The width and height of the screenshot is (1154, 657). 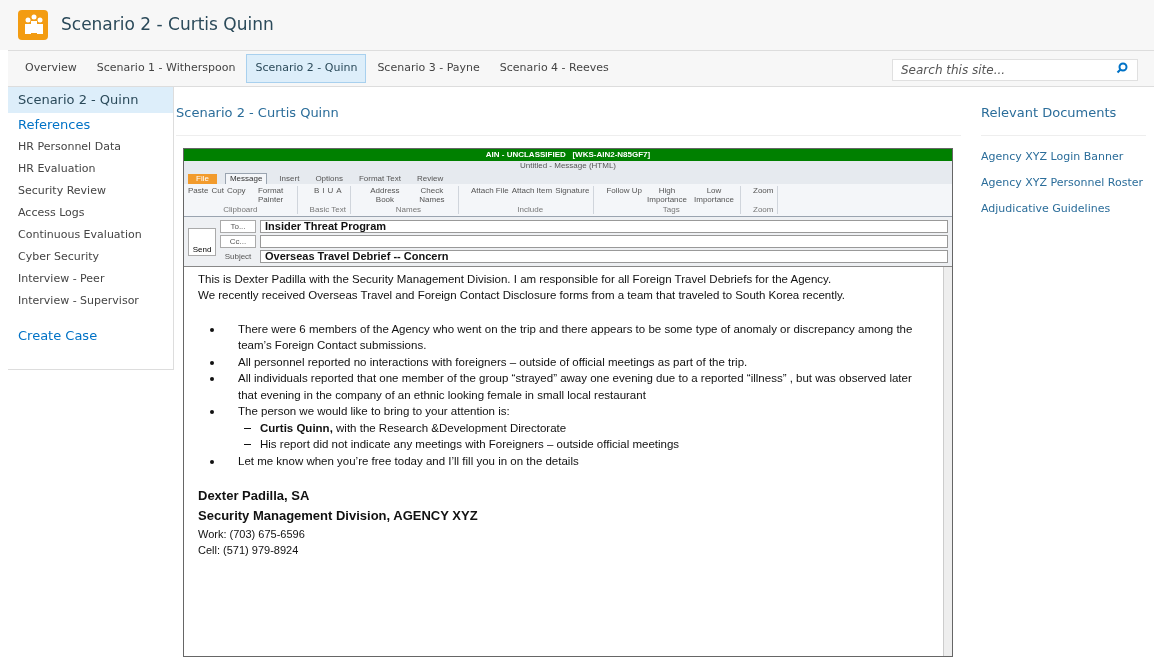 What do you see at coordinates (568, 166) in the screenshot?
I see `window-title: Untitled - Message (HTML)` at bounding box center [568, 166].